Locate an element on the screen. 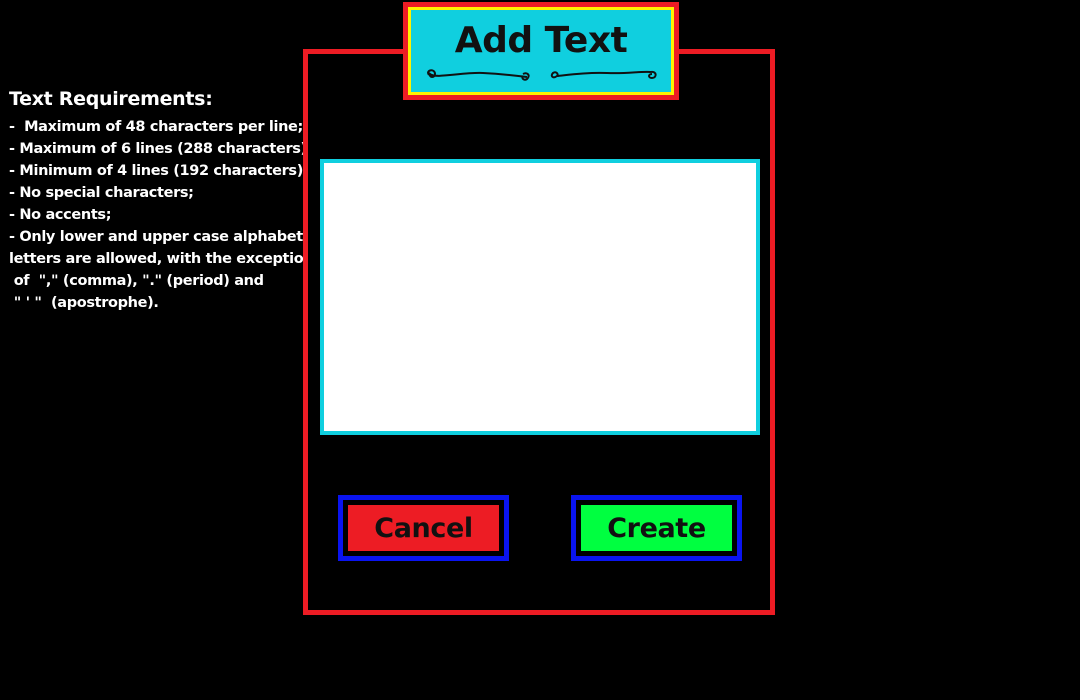 This screenshot has width=1080, height=700. cancel-button-frame: Cancel is located at coordinates (423, 528).